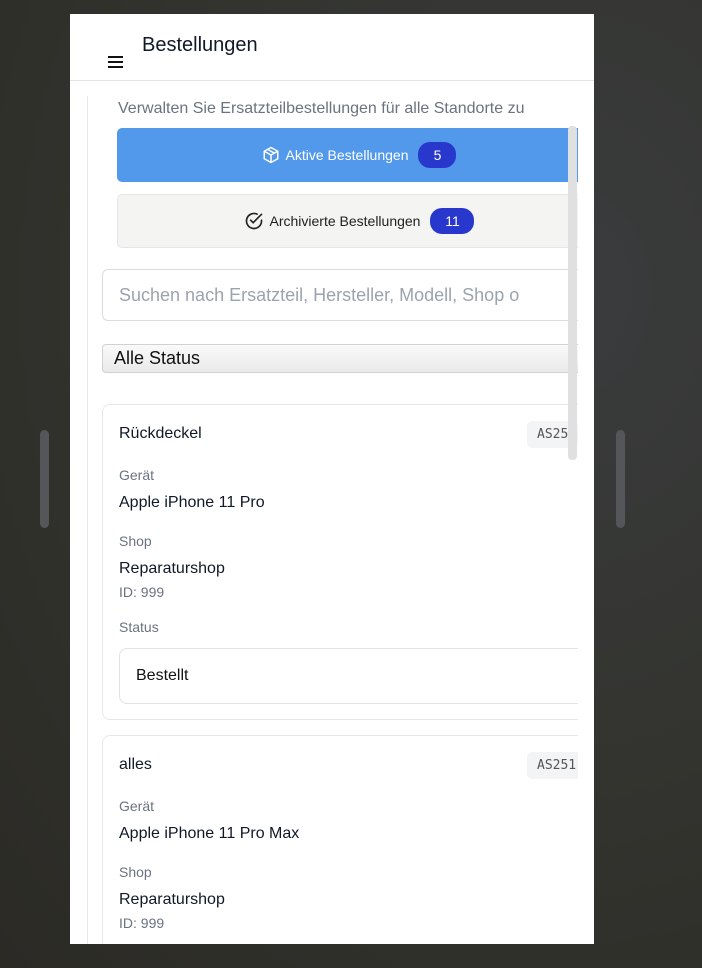 The width and height of the screenshot is (702, 968). I want to click on count-badge: 11, so click(452, 221).